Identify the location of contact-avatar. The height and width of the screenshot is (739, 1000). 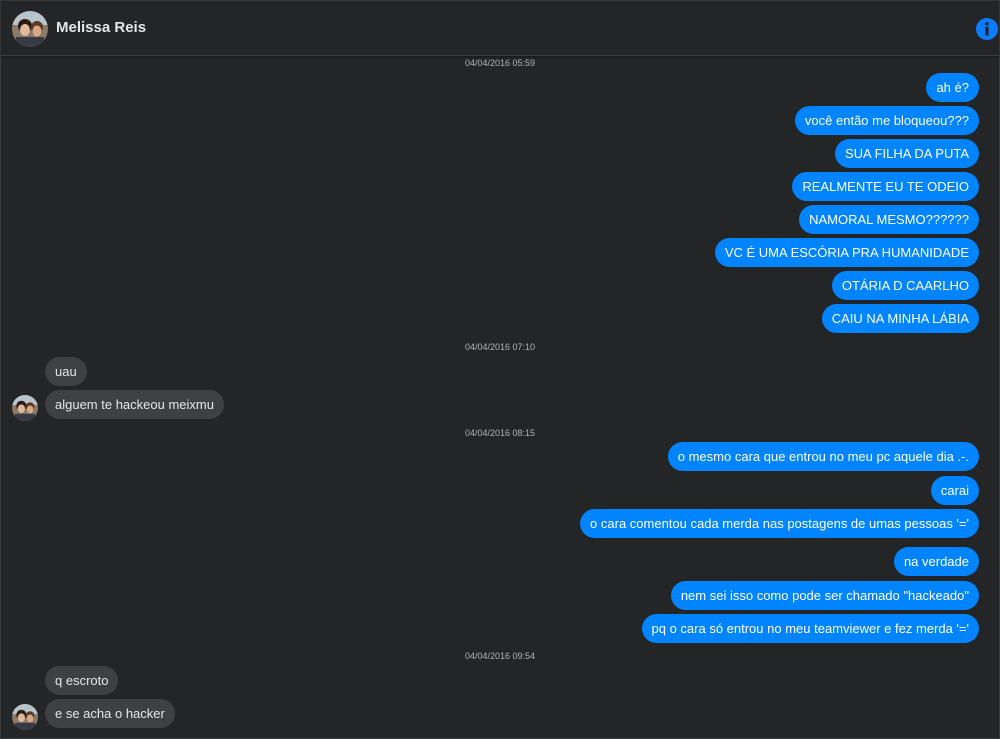
(30, 29).